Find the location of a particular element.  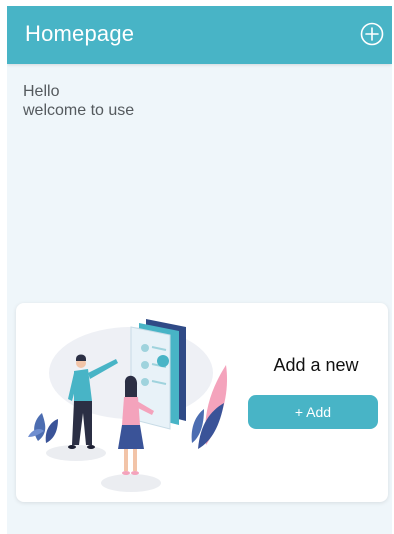

greeting-hello: Hello is located at coordinates (41, 91).